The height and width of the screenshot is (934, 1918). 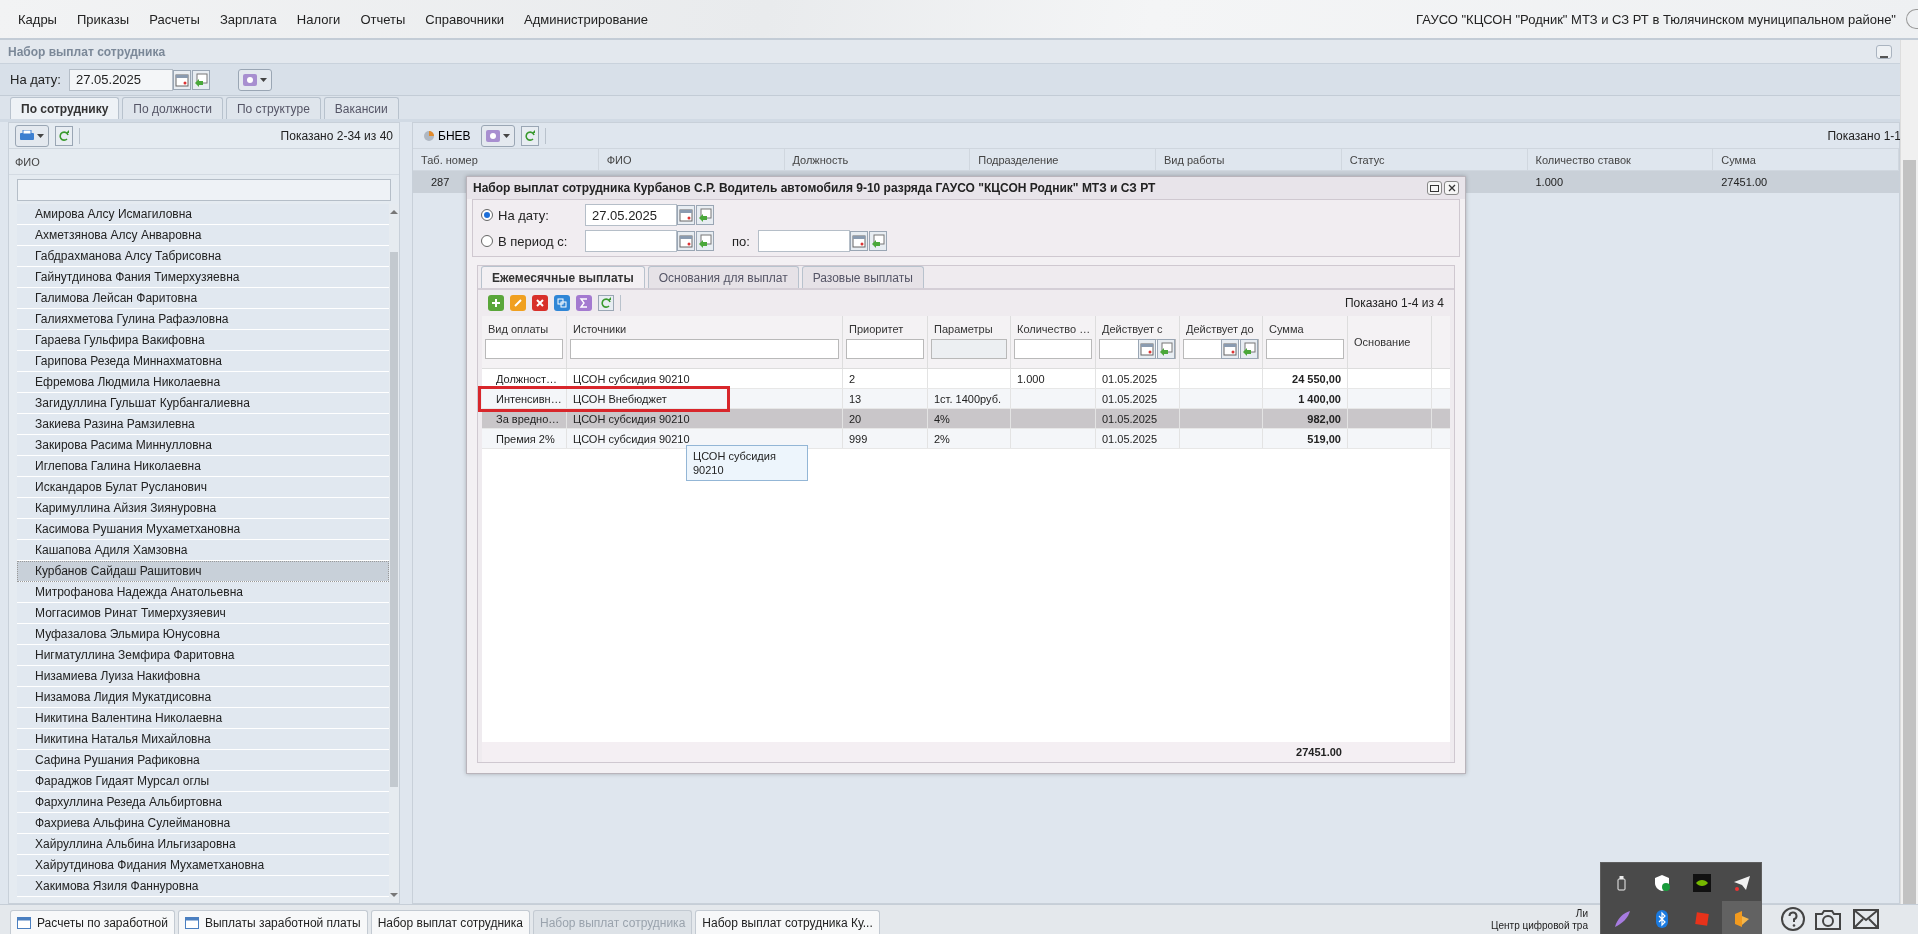 I want to click on record-count: Показано 1-4 из 4, so click(x=1394, y=303).